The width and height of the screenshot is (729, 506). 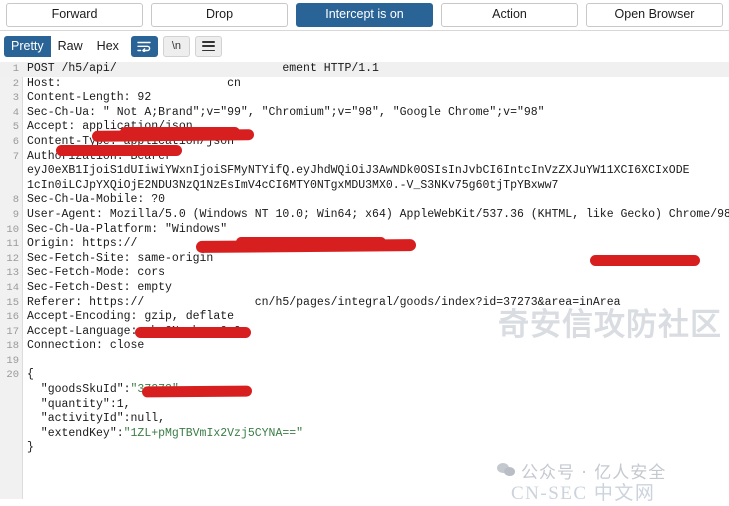 What do you see at coordinates (506, 470) in the screenshot?
I see `wechat-icon` at bounding box center [506, 470].